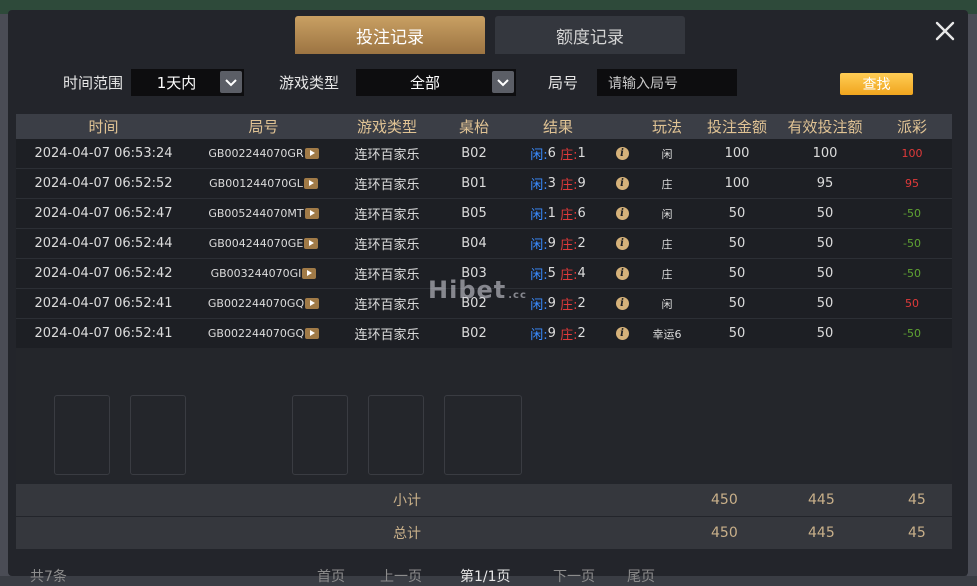 This screenshot has height=586, width=977. I want to click on subtotal-row: 小计 450 445 45, so click(484, 500).